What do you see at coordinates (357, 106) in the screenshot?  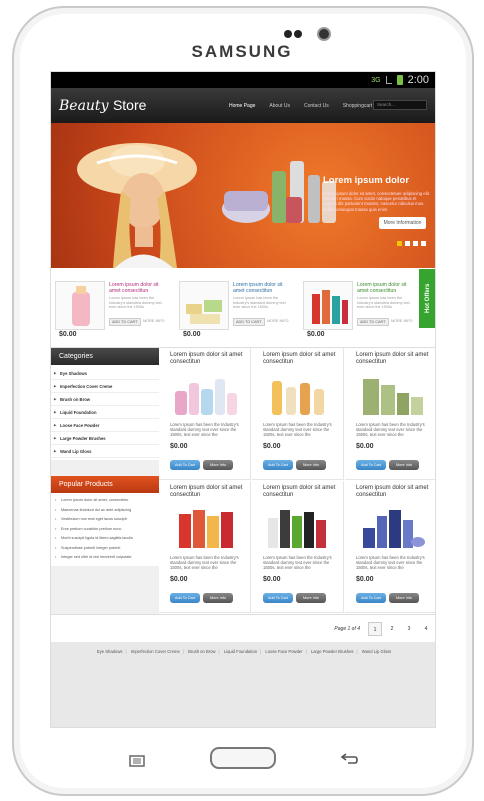 I see `nav-cart: Shoppingcart` at bounding box center [357, 106].